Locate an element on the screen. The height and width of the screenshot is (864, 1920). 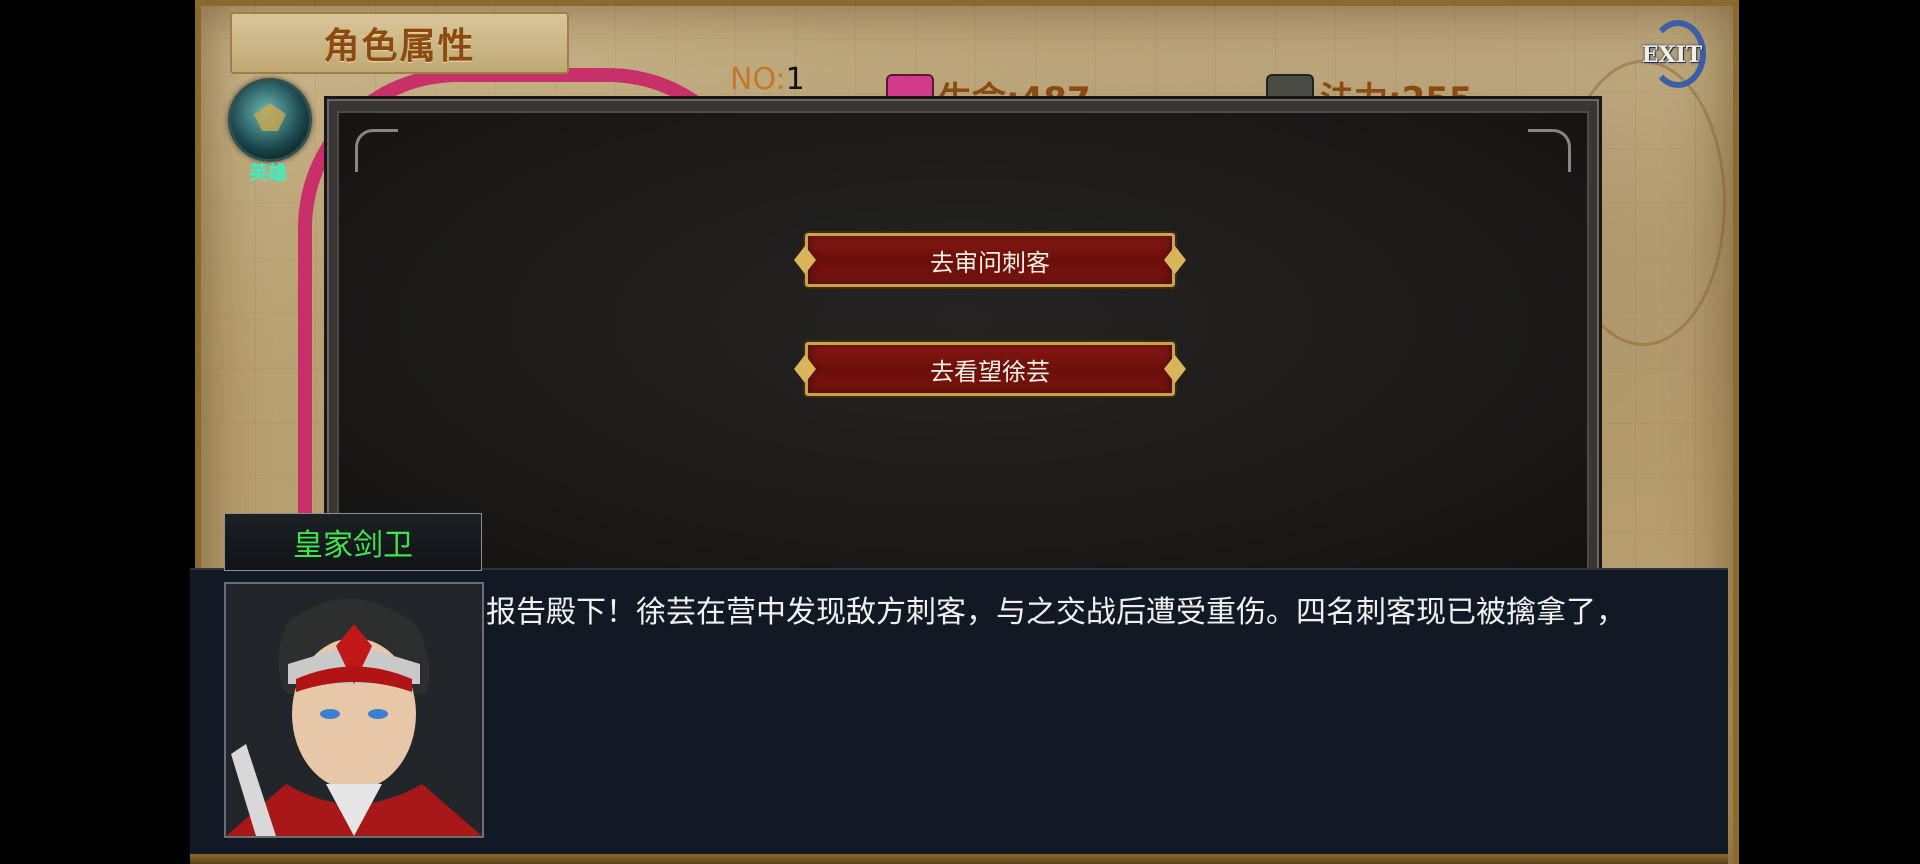
panel-title: 角色属性 is located at coordinates (399, 46).